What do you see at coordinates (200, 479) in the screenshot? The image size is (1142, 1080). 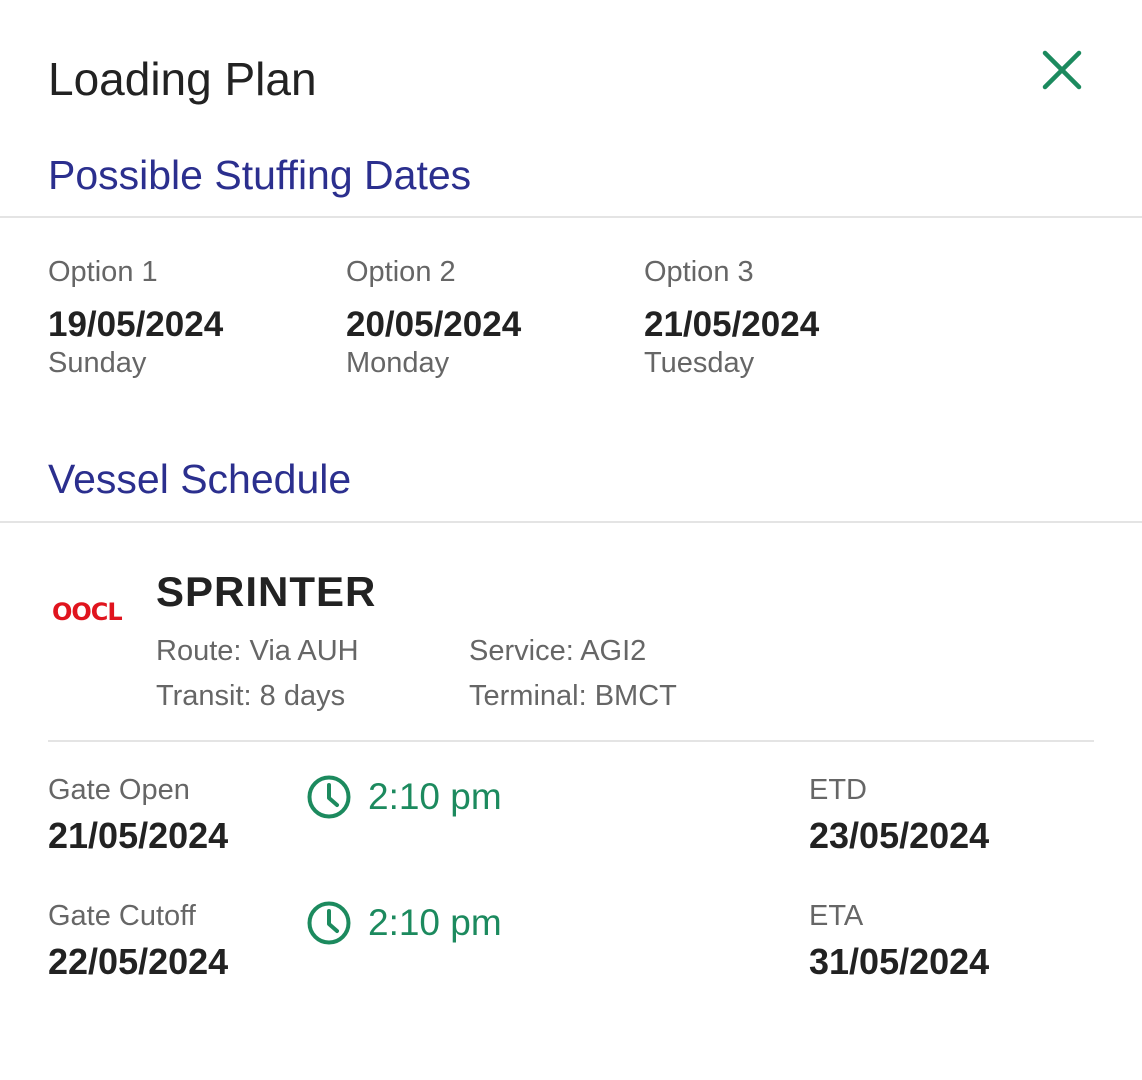 I see `vessel-section-title: Vessel Schedule` at bounding box center [200, 479].